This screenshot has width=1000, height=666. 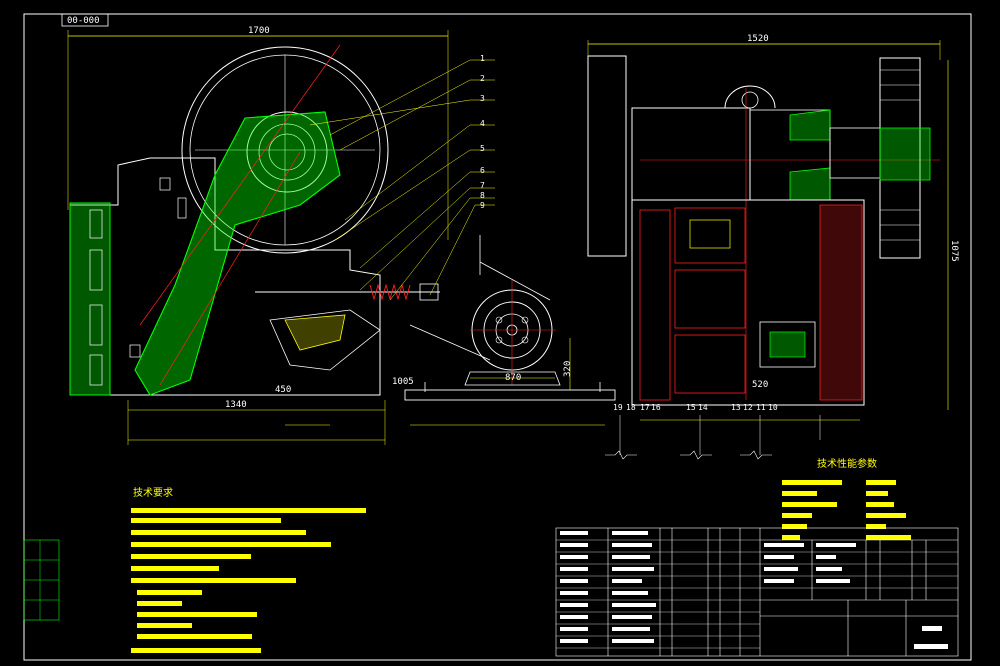 What do you see at coordinates (905, 154) in the screenshot?
I see `pulley-hatched-hub` at bounding box center [905, 154].